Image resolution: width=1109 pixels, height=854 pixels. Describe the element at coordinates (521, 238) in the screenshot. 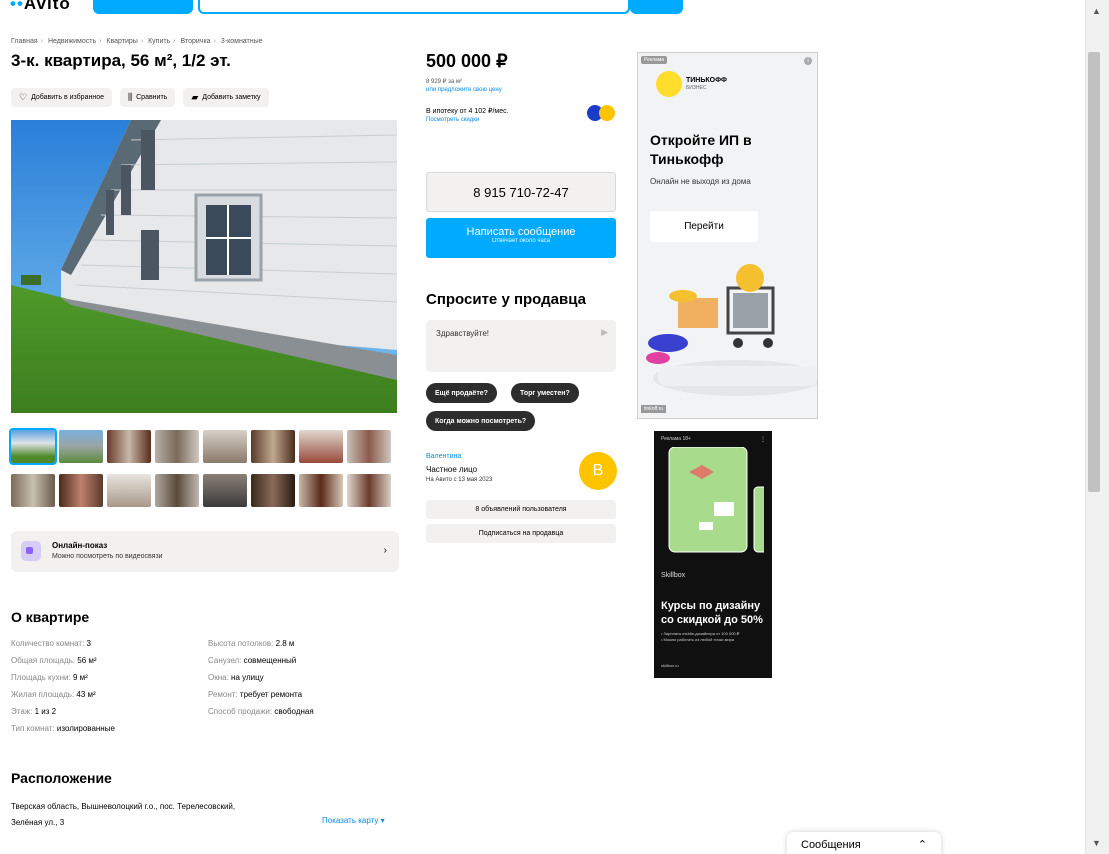

I see `write-message-button: Написать сообщение Отвечает около часа` at that location.